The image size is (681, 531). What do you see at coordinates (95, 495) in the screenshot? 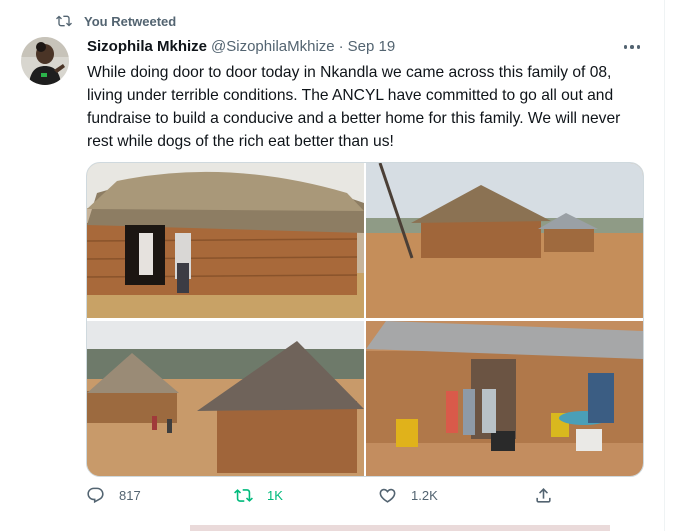
I see `reply-icon` at bounding box center [95, 495].